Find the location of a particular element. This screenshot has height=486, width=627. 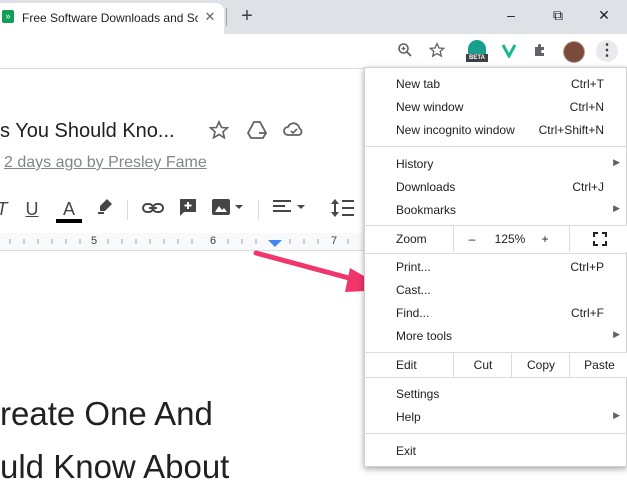

beta-label: BETA is located at coordinates (477, 58).